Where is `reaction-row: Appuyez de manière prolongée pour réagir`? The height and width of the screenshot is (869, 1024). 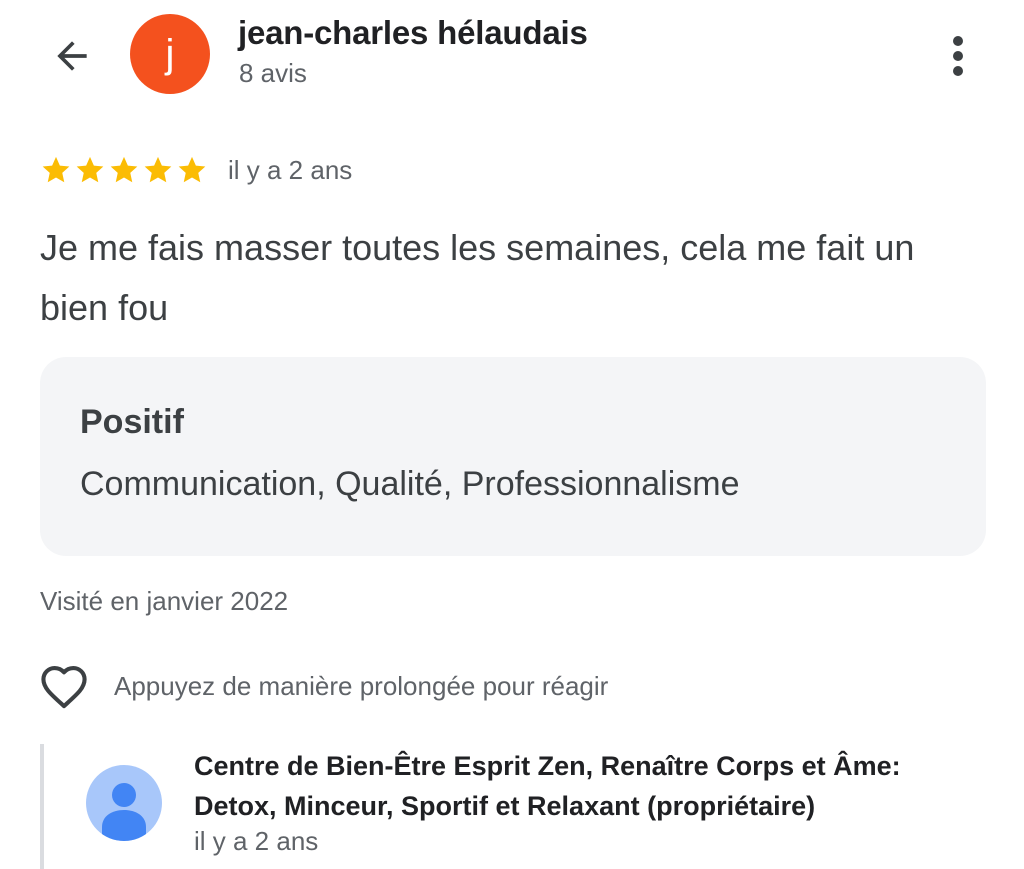
reaction-row: Appuyez de manière prolongée pour réagir is located at coordinates (322, 686).